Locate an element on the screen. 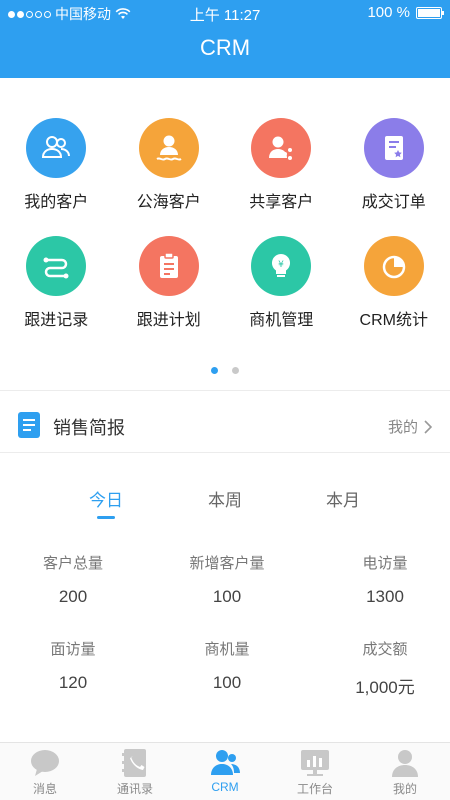  menu-item-followup-plans: 跟进计划 is located at coordinates (169, 289).